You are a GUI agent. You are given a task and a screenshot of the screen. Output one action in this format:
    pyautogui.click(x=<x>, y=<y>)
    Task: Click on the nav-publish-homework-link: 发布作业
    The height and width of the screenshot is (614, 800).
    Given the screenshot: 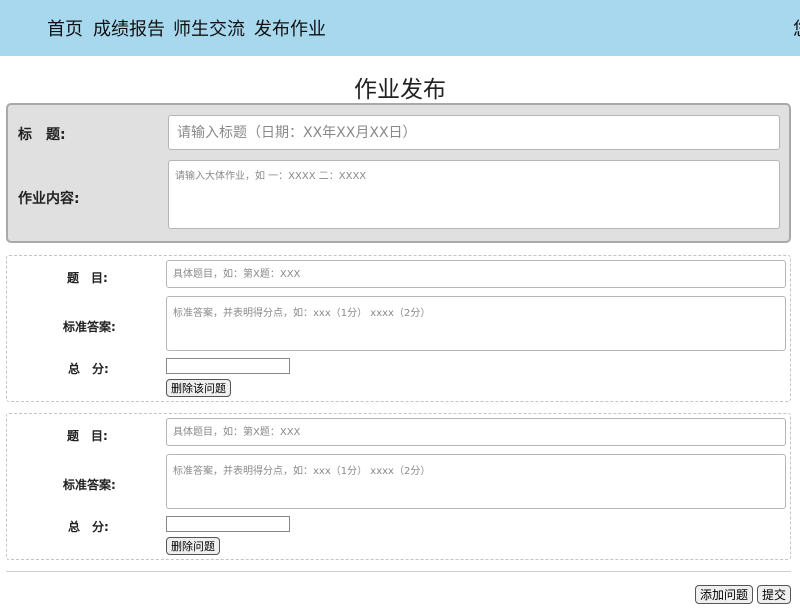 What is the action you would take?
    pyautogui.click(x=290, y=28)
    